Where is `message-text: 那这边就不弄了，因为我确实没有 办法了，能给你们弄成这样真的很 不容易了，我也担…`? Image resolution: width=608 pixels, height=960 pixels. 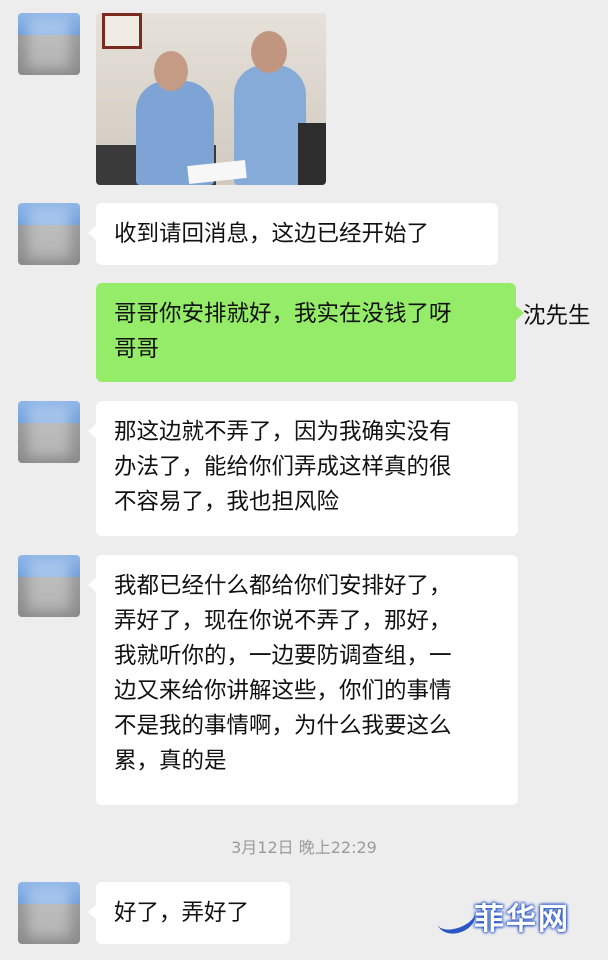 message-text: 那这边就不弄了，因为我确实没有 办法了，能给你们弄成这样真的很 不容易了，我也担… is located at coordinates (283, 467).